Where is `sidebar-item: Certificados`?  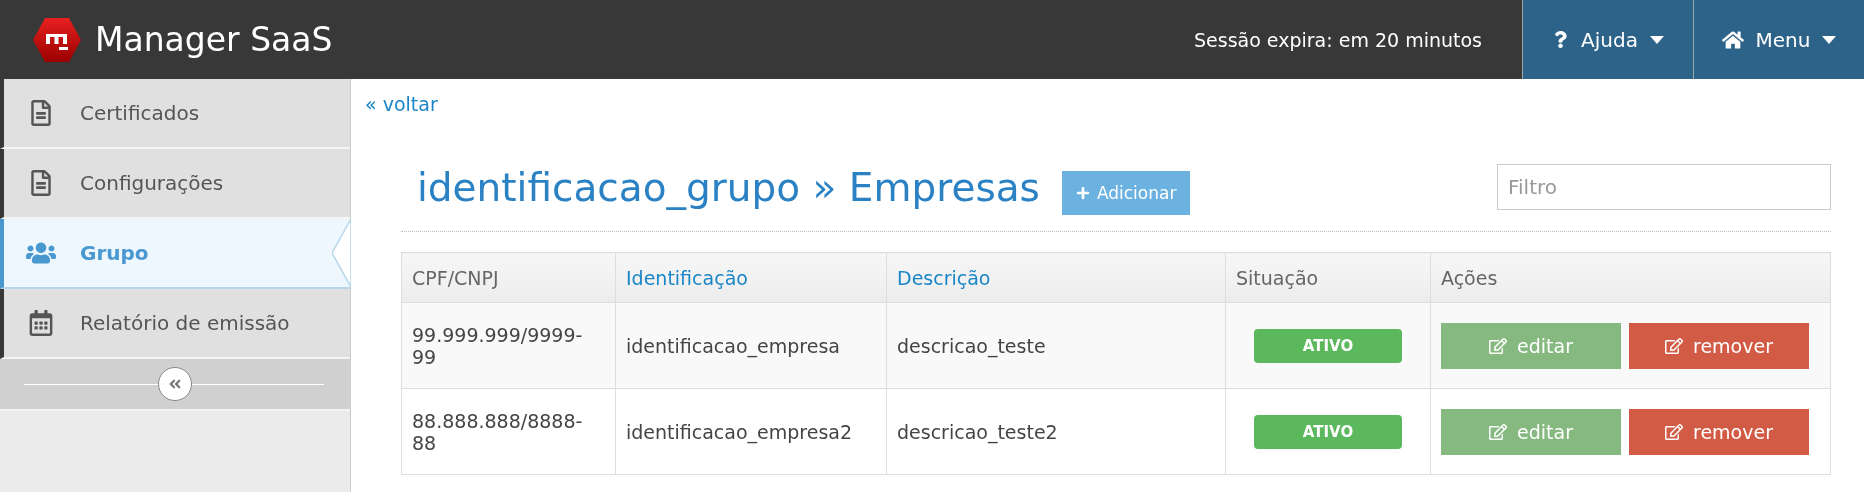
sidebar-item: Certificados is located at coordinates (175, 114).